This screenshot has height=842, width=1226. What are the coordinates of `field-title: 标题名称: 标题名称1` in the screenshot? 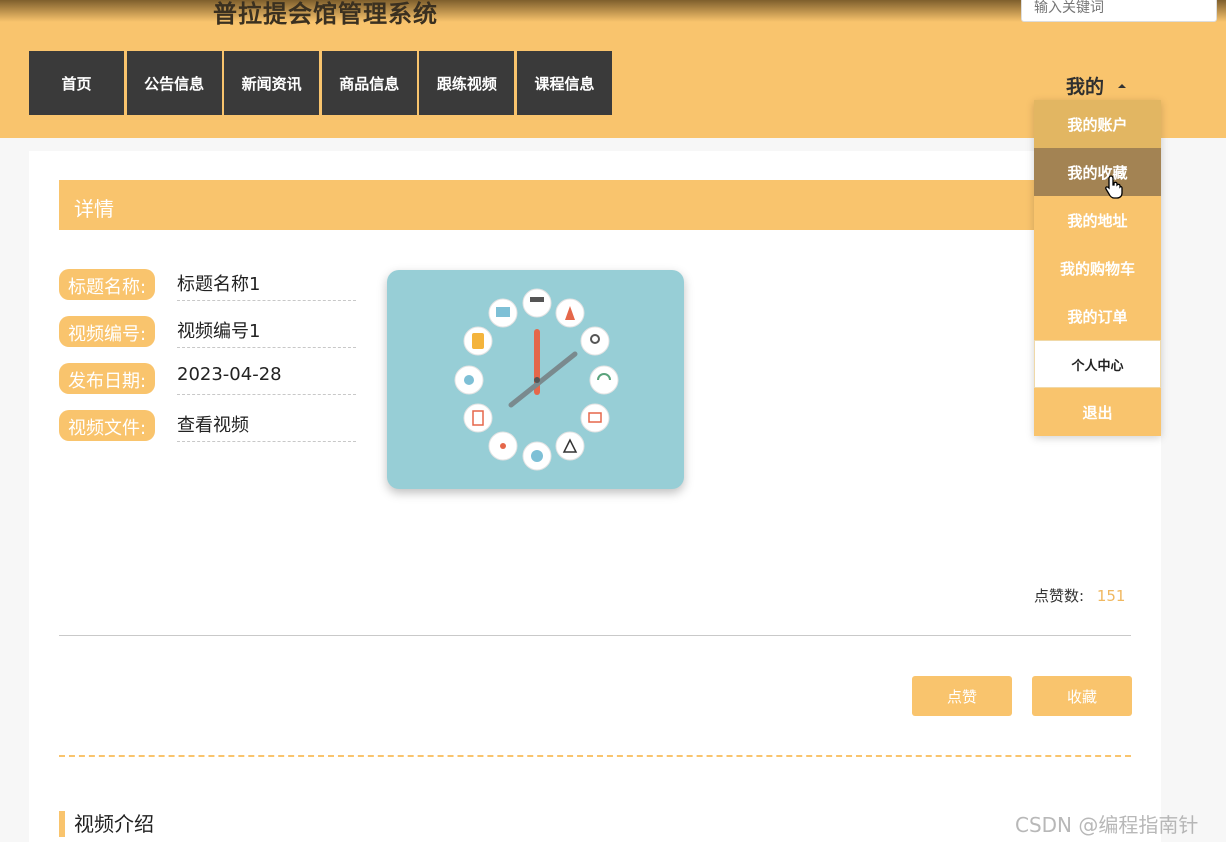 It's located at (207, 287).